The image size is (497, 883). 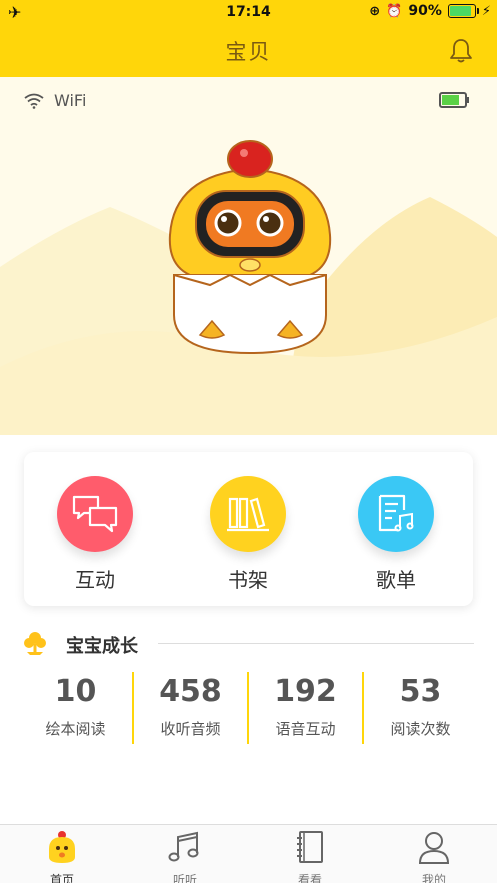 What do you see at coordinates (420, 729) in the screenshot?
I see `stat-label: 阅读次数` at bounding box center [420, 729].